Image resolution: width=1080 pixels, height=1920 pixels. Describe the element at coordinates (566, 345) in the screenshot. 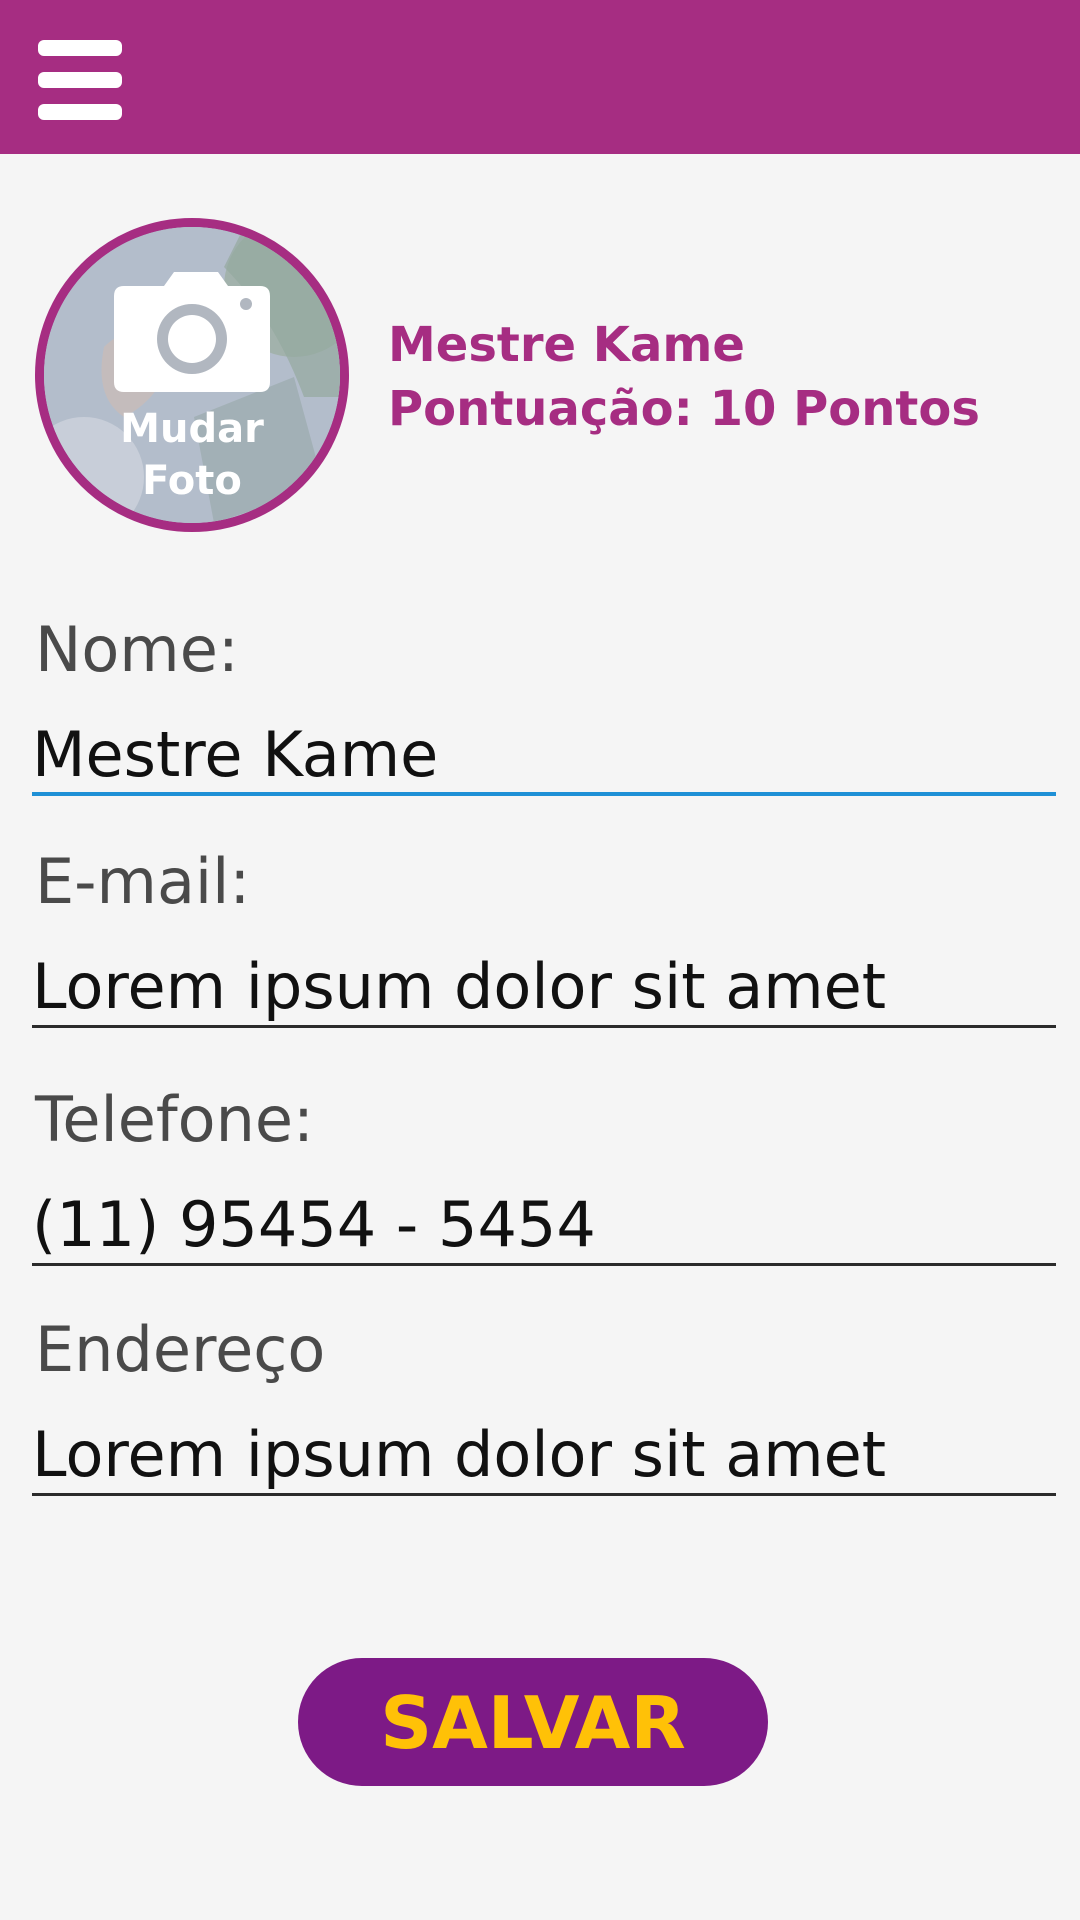

I see `profile-name: Mestre Kame` at that location.